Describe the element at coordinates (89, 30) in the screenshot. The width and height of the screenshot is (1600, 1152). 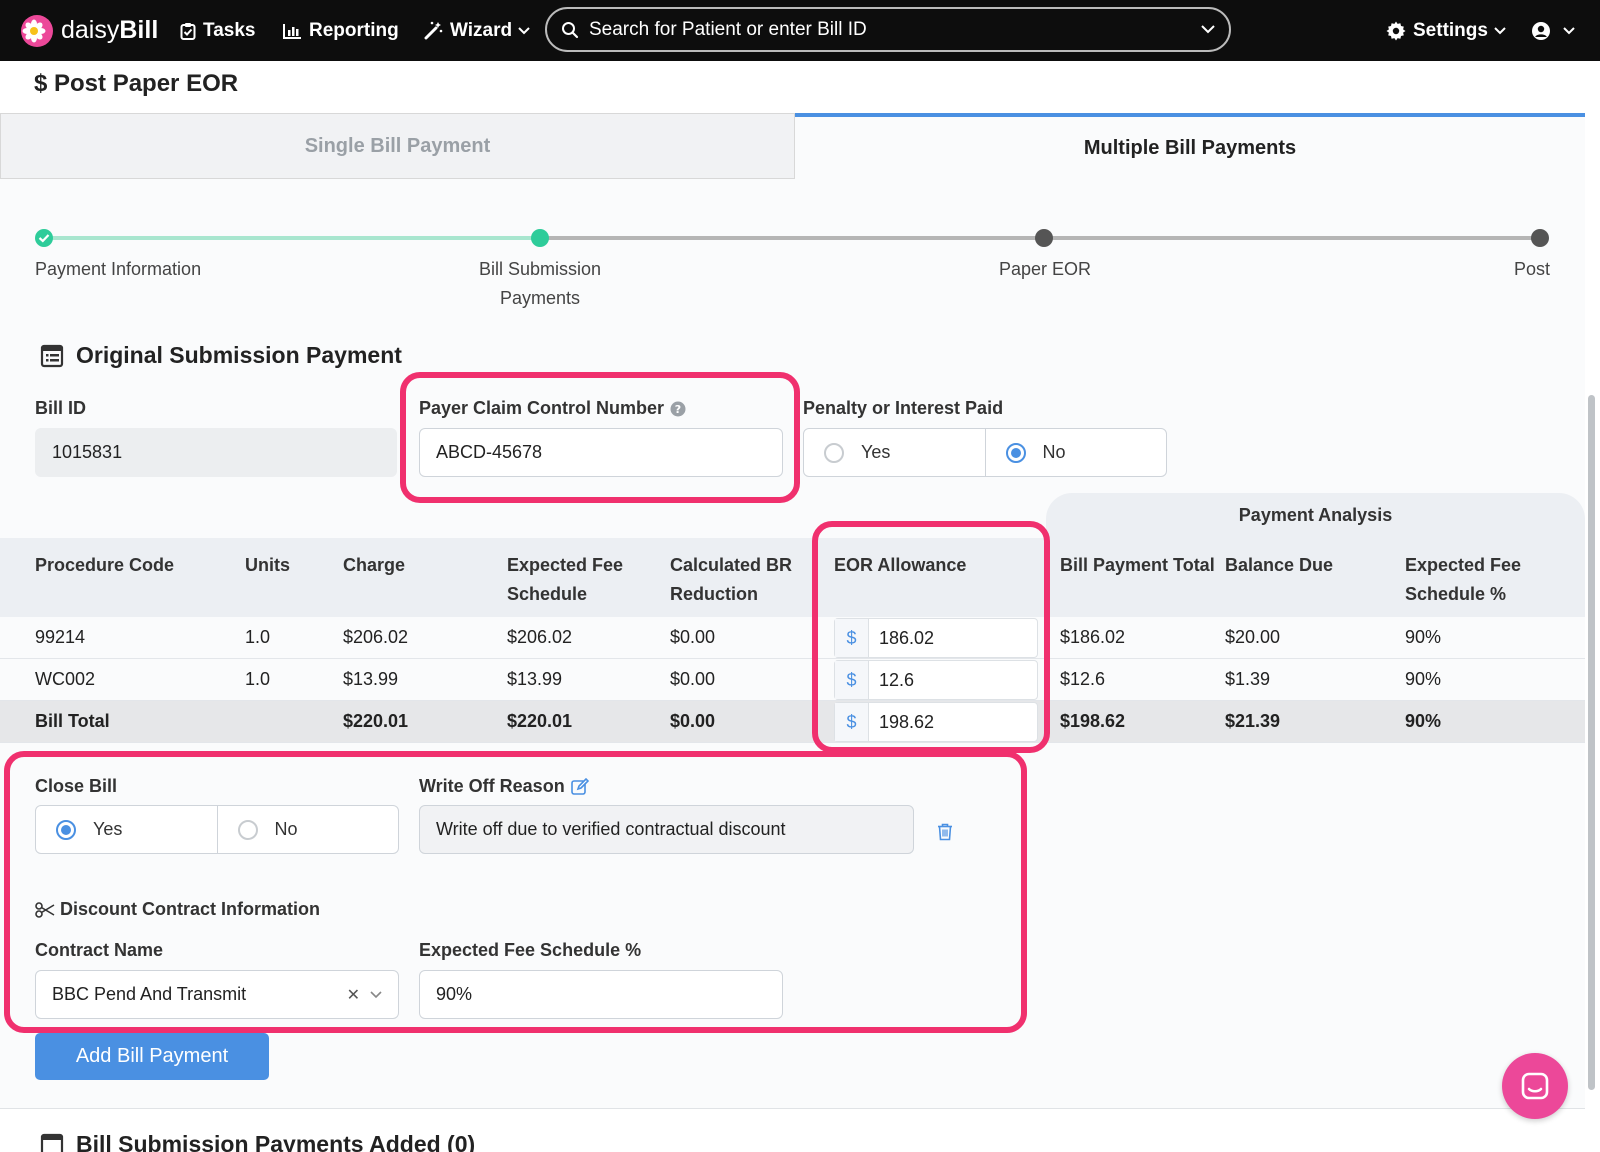
I see `daisybill-logo: daisyBill` at that location.